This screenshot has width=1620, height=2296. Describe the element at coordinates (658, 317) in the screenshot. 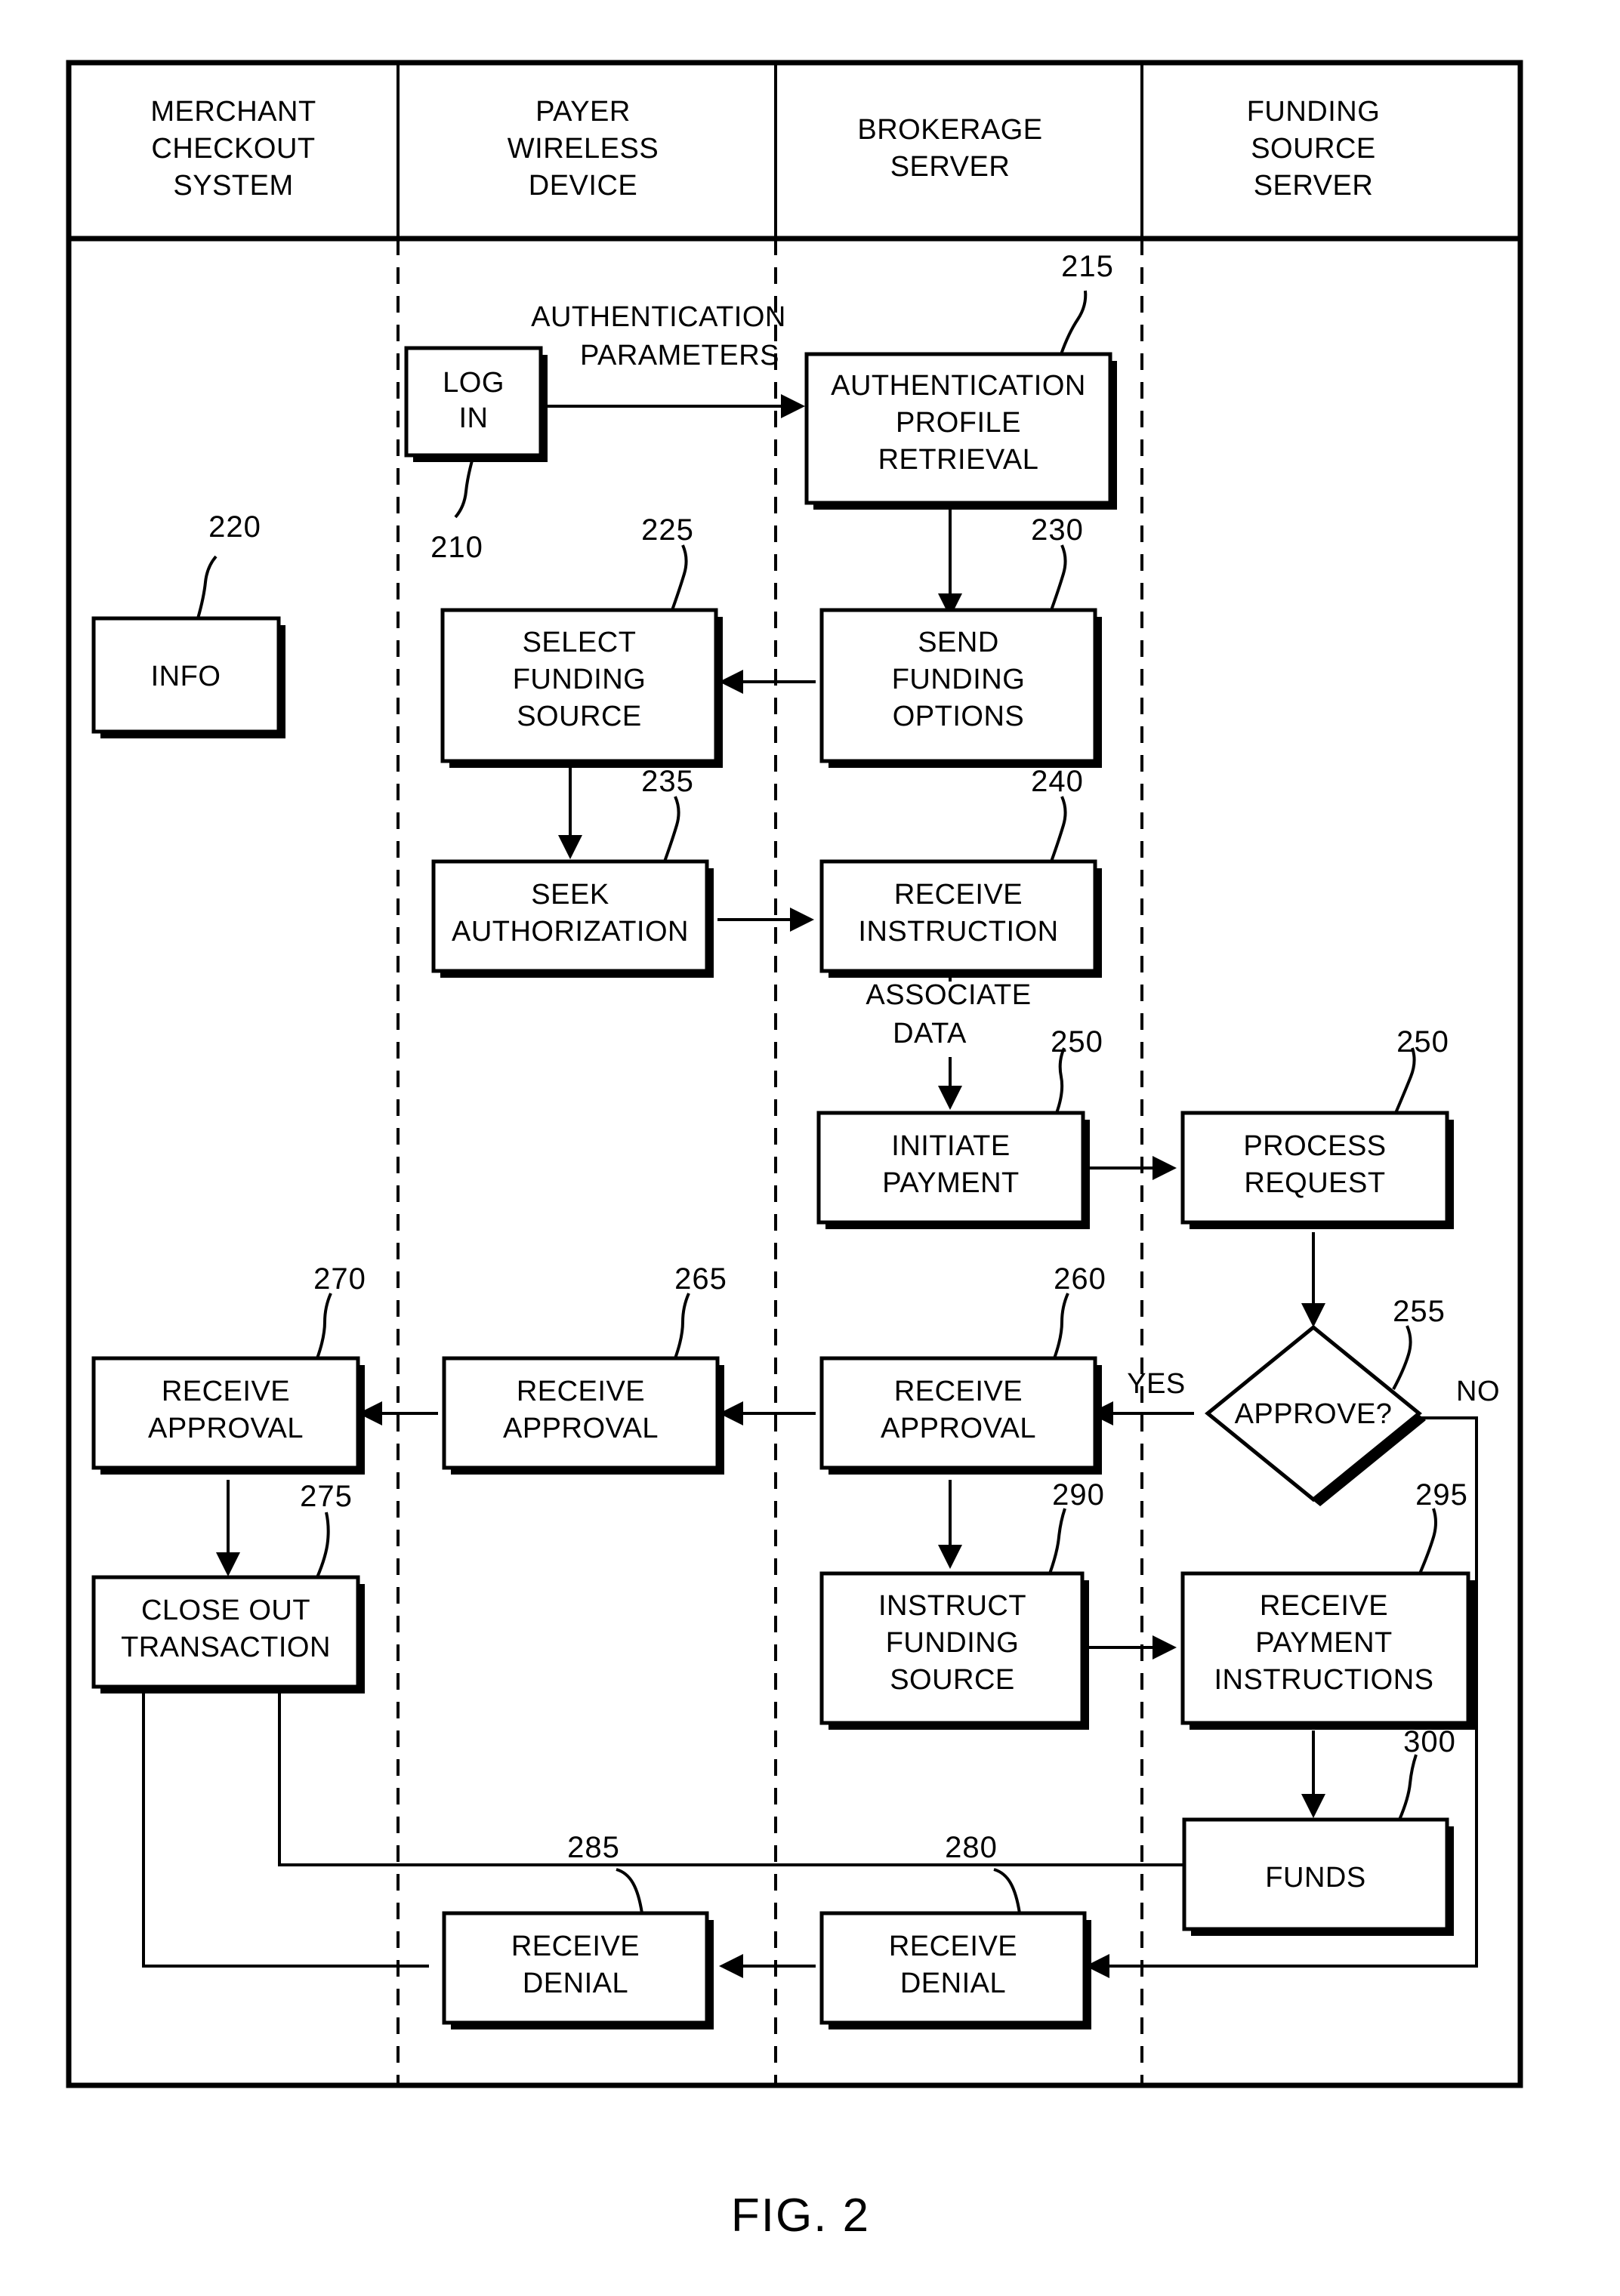

I see `edge-label-line: AUTHENTICATION` at that location.